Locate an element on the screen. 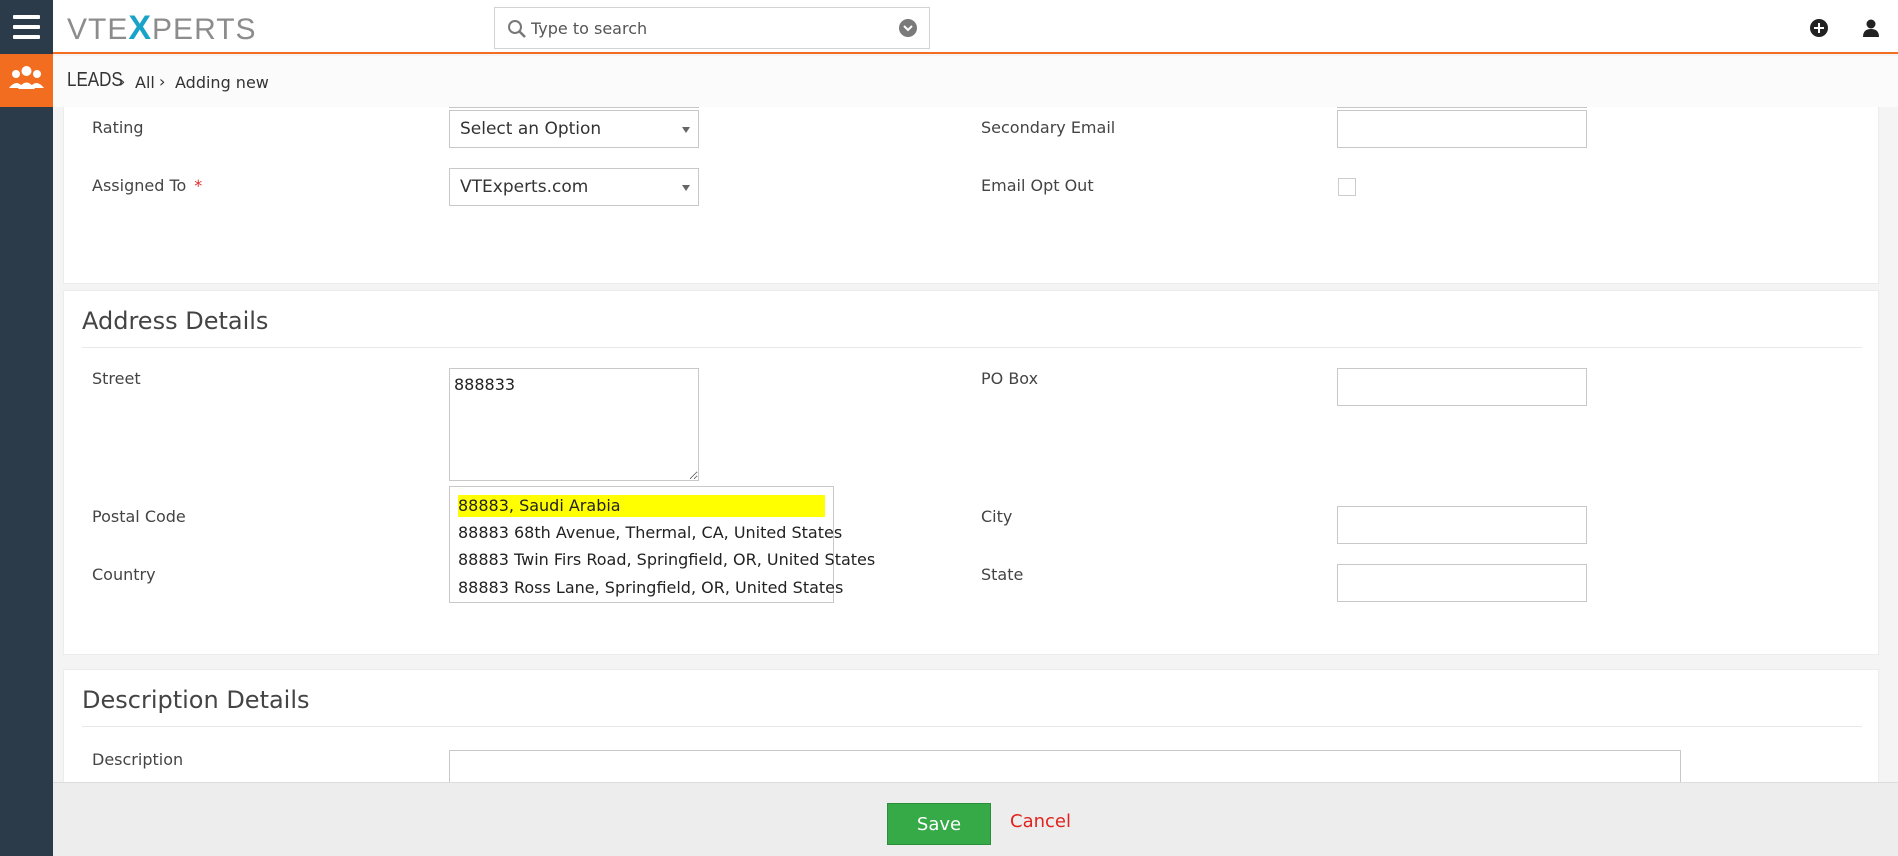 The height and width of the screenshot is (856, 1898). form-footer: Save Cancel is located at coordinates (975, 819).